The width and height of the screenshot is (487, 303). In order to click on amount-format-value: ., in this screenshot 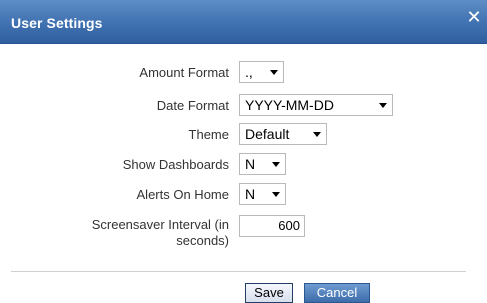, I will do `click(249, 72)`.